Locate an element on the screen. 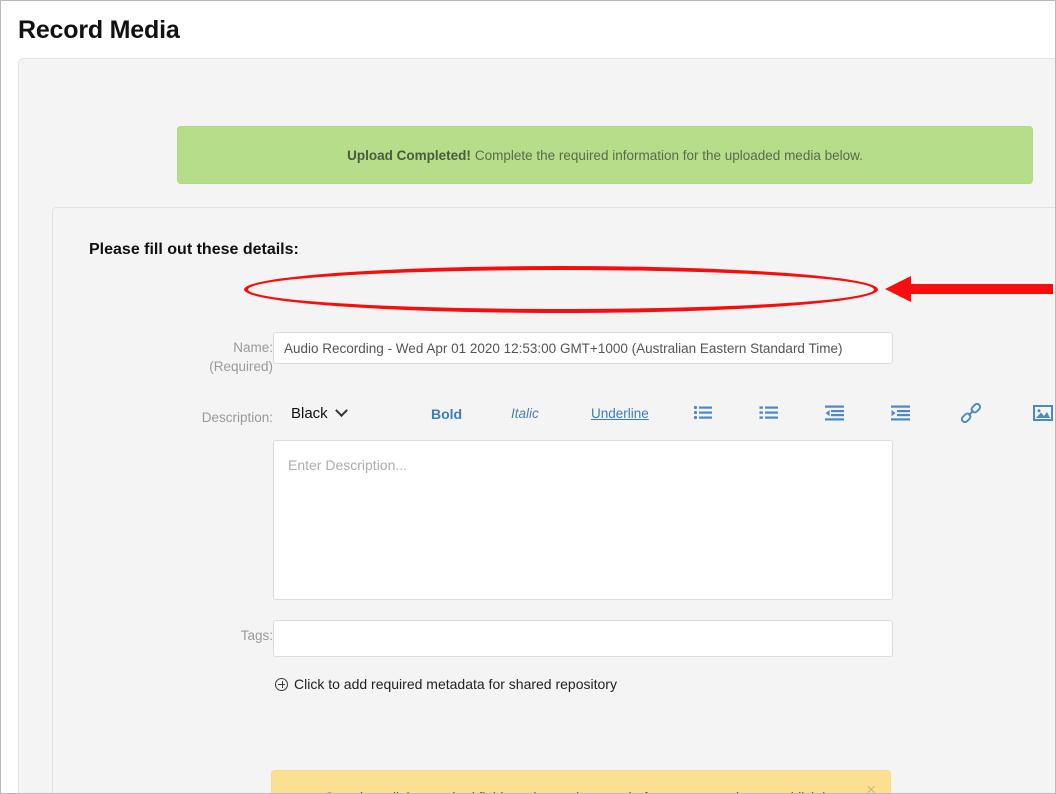 The image size is (1056, 794). close-icon: × is located at coordinates (871, 787).